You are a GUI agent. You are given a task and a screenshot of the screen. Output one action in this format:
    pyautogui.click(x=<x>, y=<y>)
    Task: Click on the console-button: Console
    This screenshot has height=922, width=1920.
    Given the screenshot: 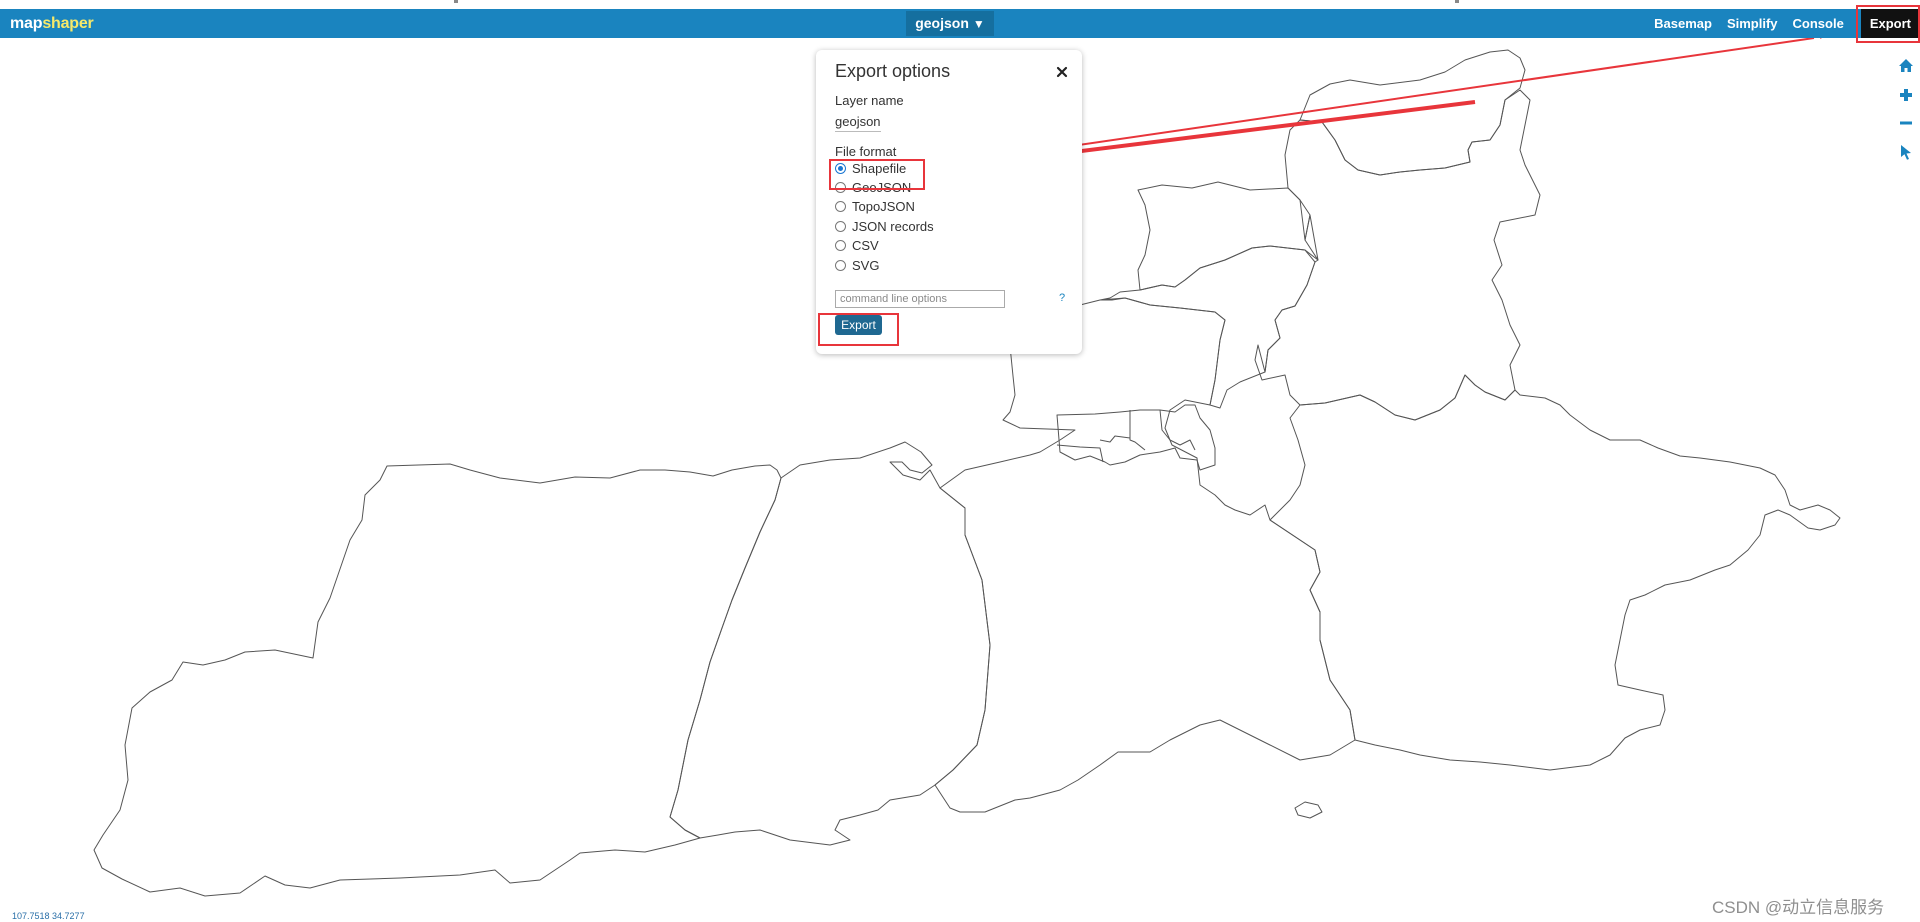 What is the action you would take?
    pyautogui.click(x=1818, y=23)
    